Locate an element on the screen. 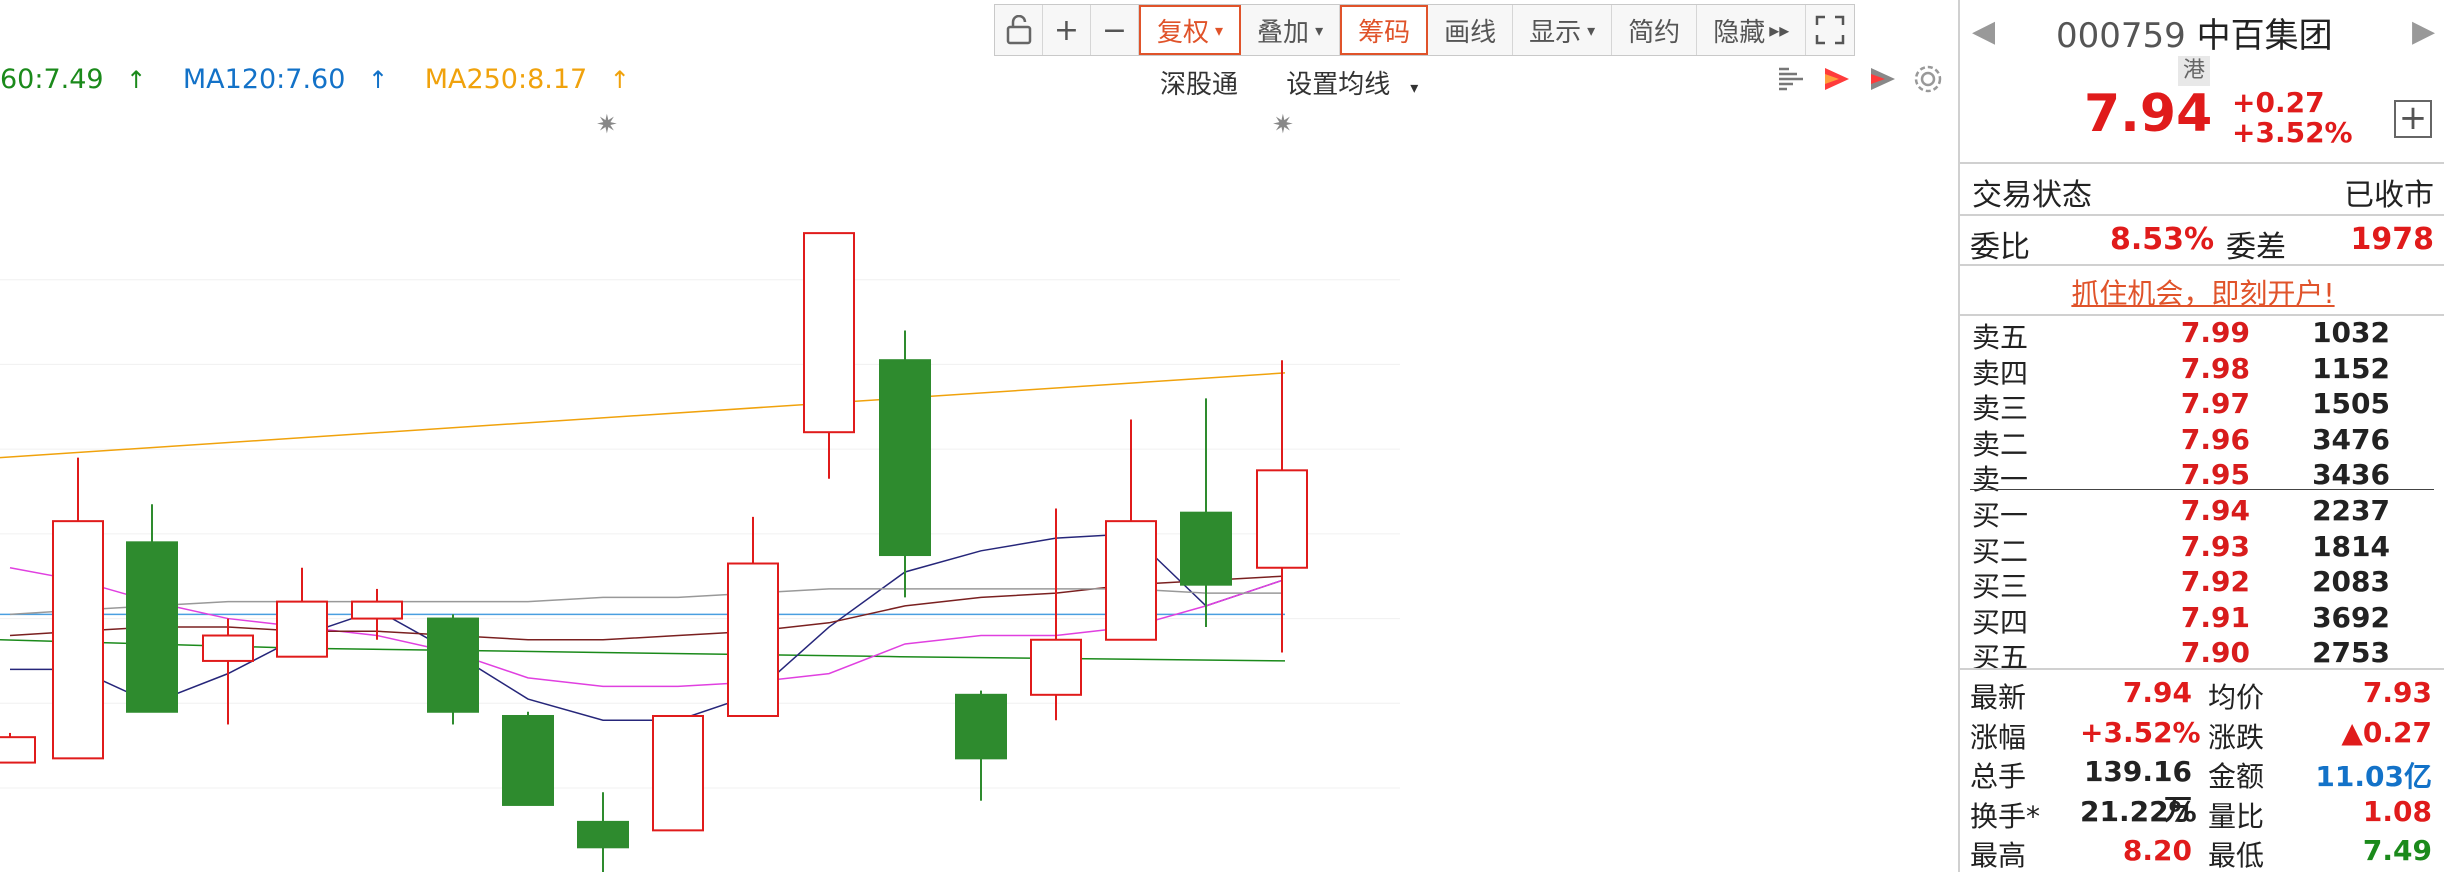  sell-row: 卖三 7.97 1505 is located at coordinates (2202, 406).